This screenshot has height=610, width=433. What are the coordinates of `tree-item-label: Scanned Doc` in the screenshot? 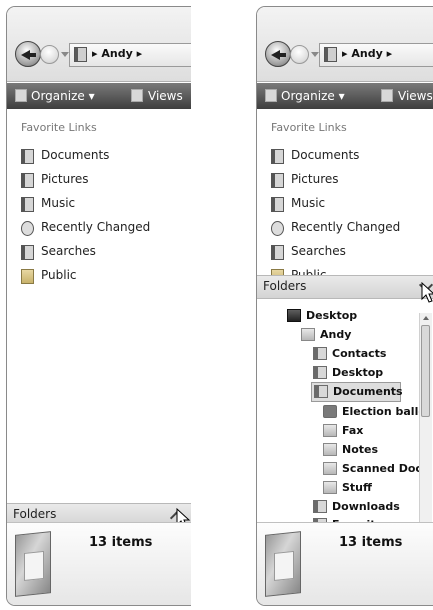 It's located at (382, 468).